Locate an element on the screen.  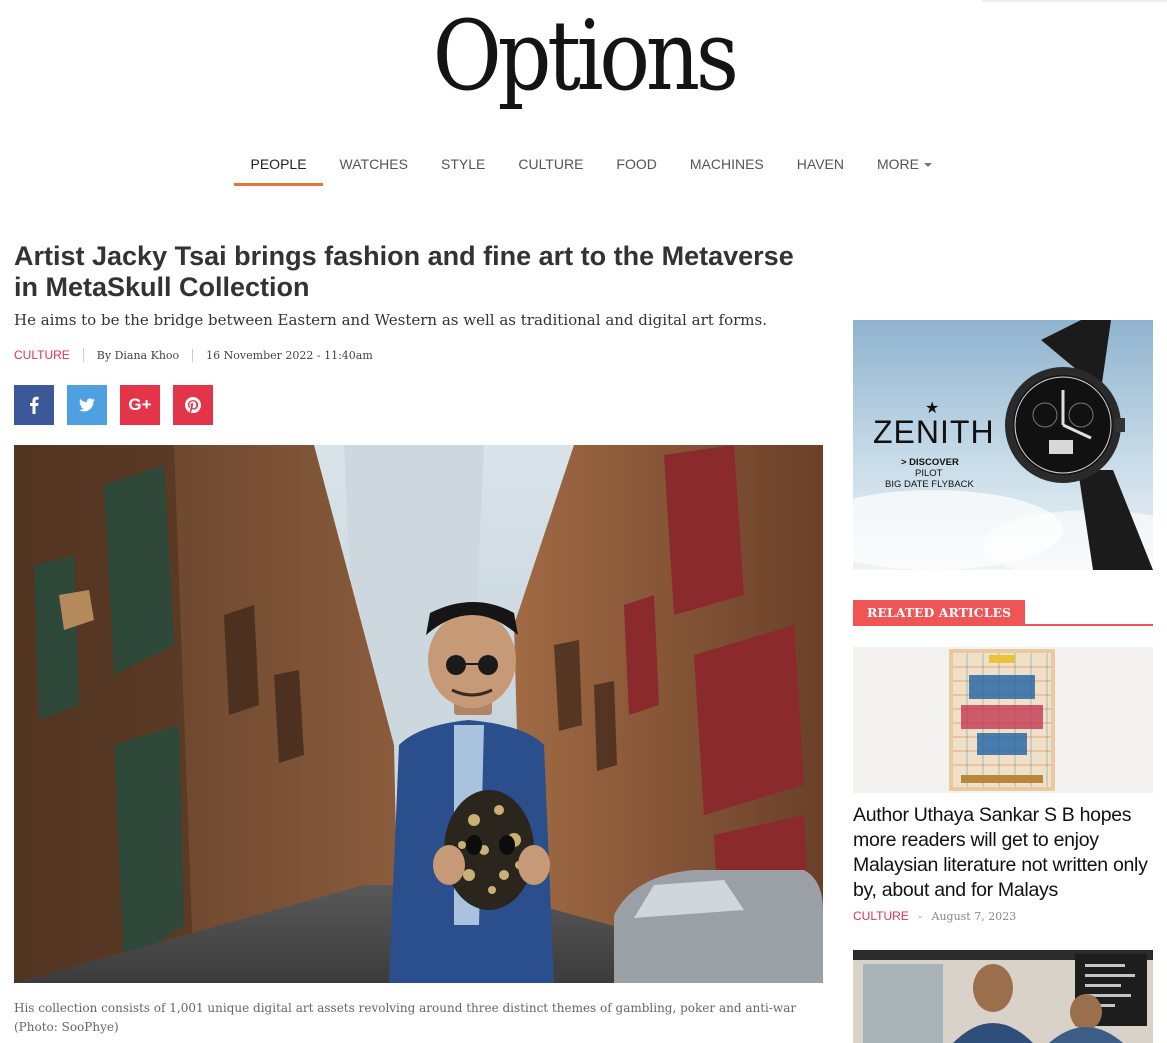
facebook-icon is located at coordinates (34, 405).